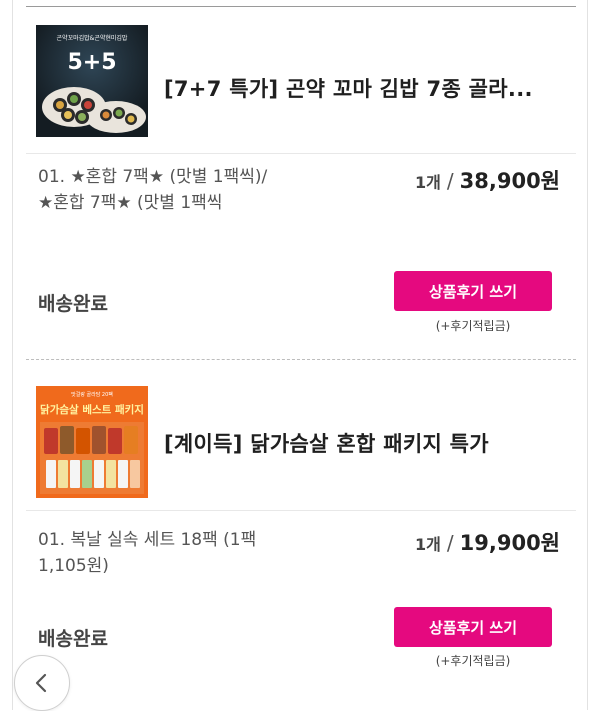 This screenshot has height=711, width=600. What do you see at coordinates (301, 359) in the screenshot?
I see `order-divider` at bounding box center [301, 359].